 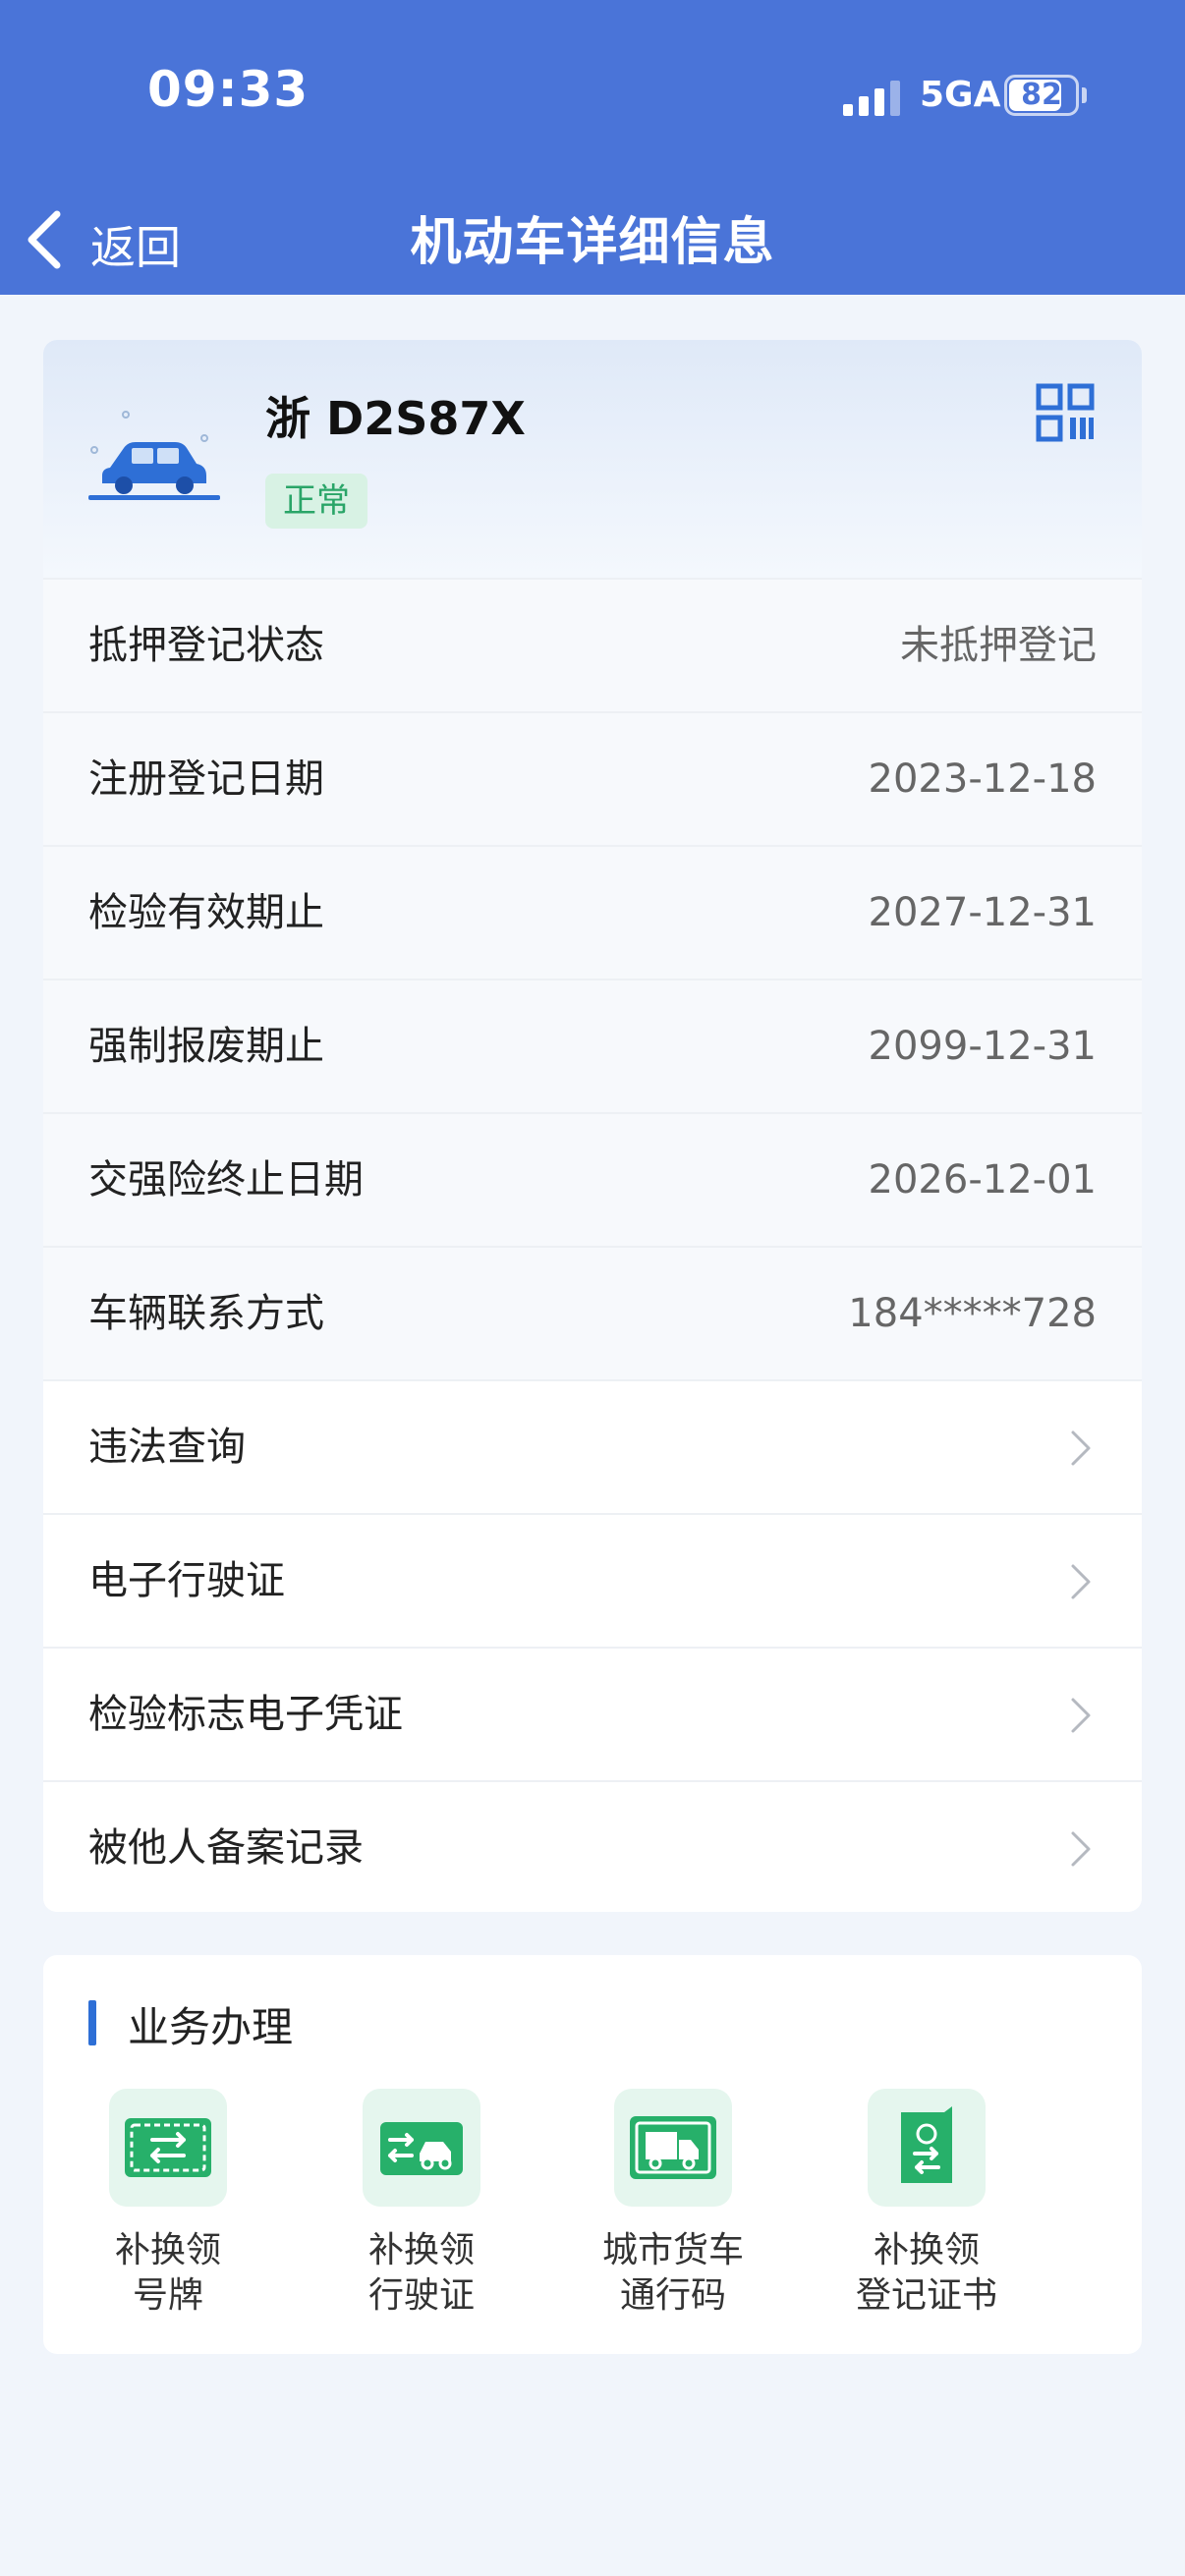 I want to click on battery-icon: 82, so click(x=1041, y=95).